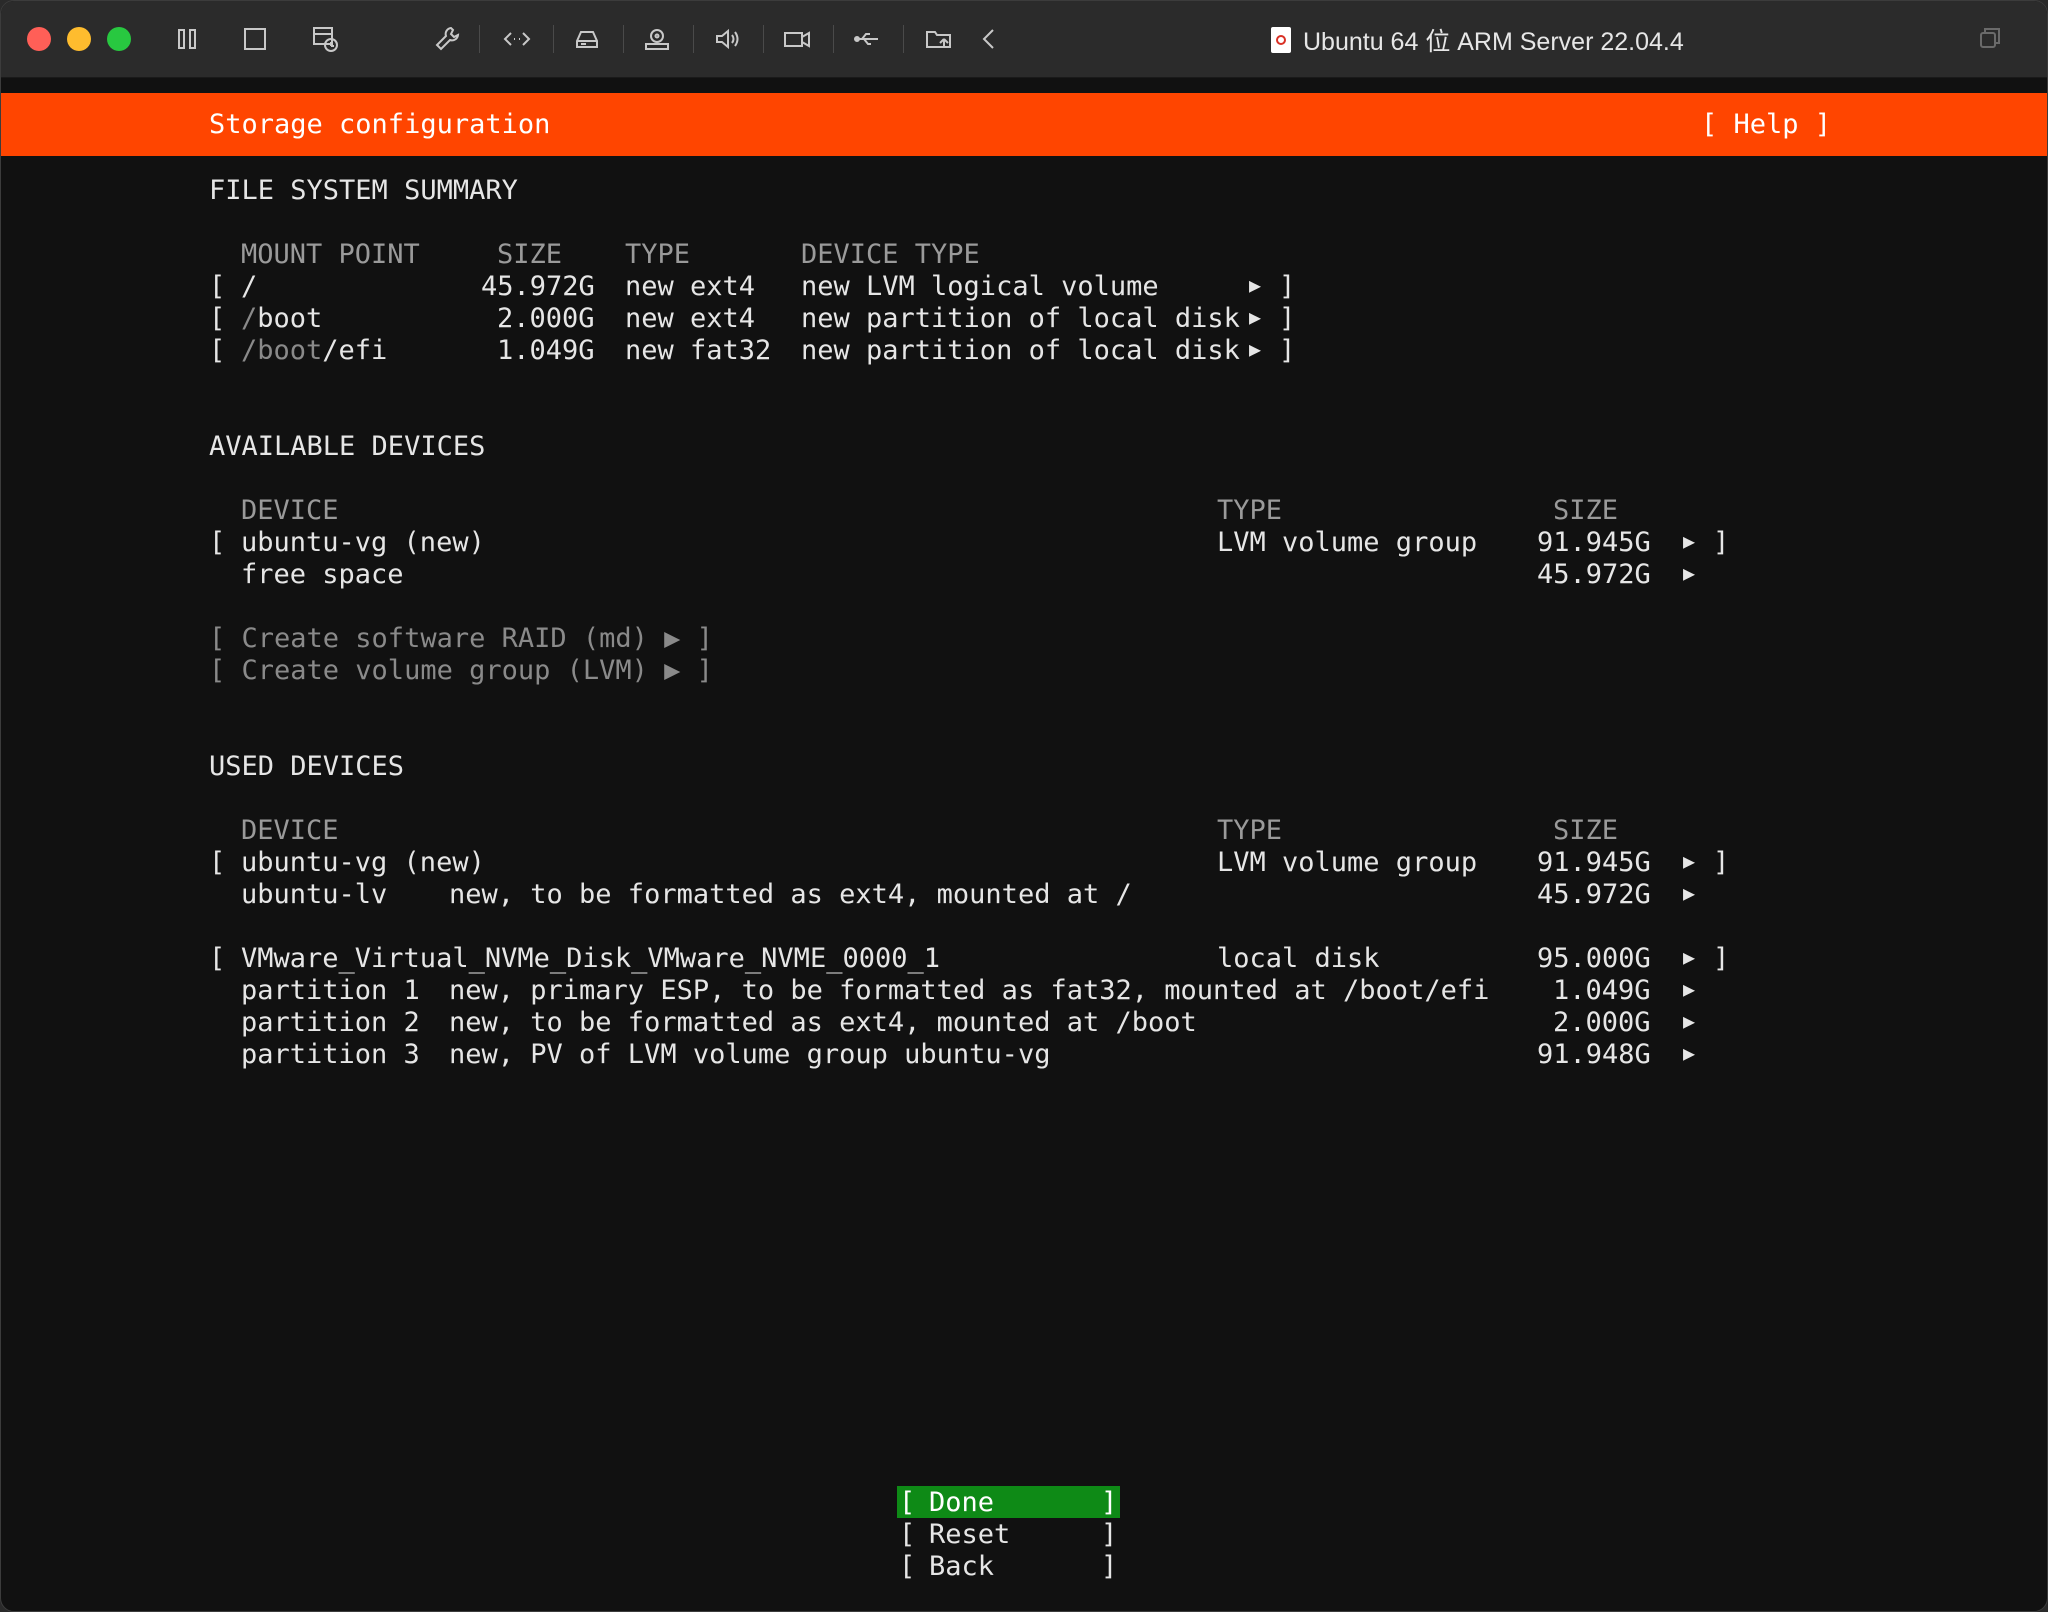 This screenshot has height=1612, width=2048. I want to click on partition-name: partition 1, so click(330, 990).